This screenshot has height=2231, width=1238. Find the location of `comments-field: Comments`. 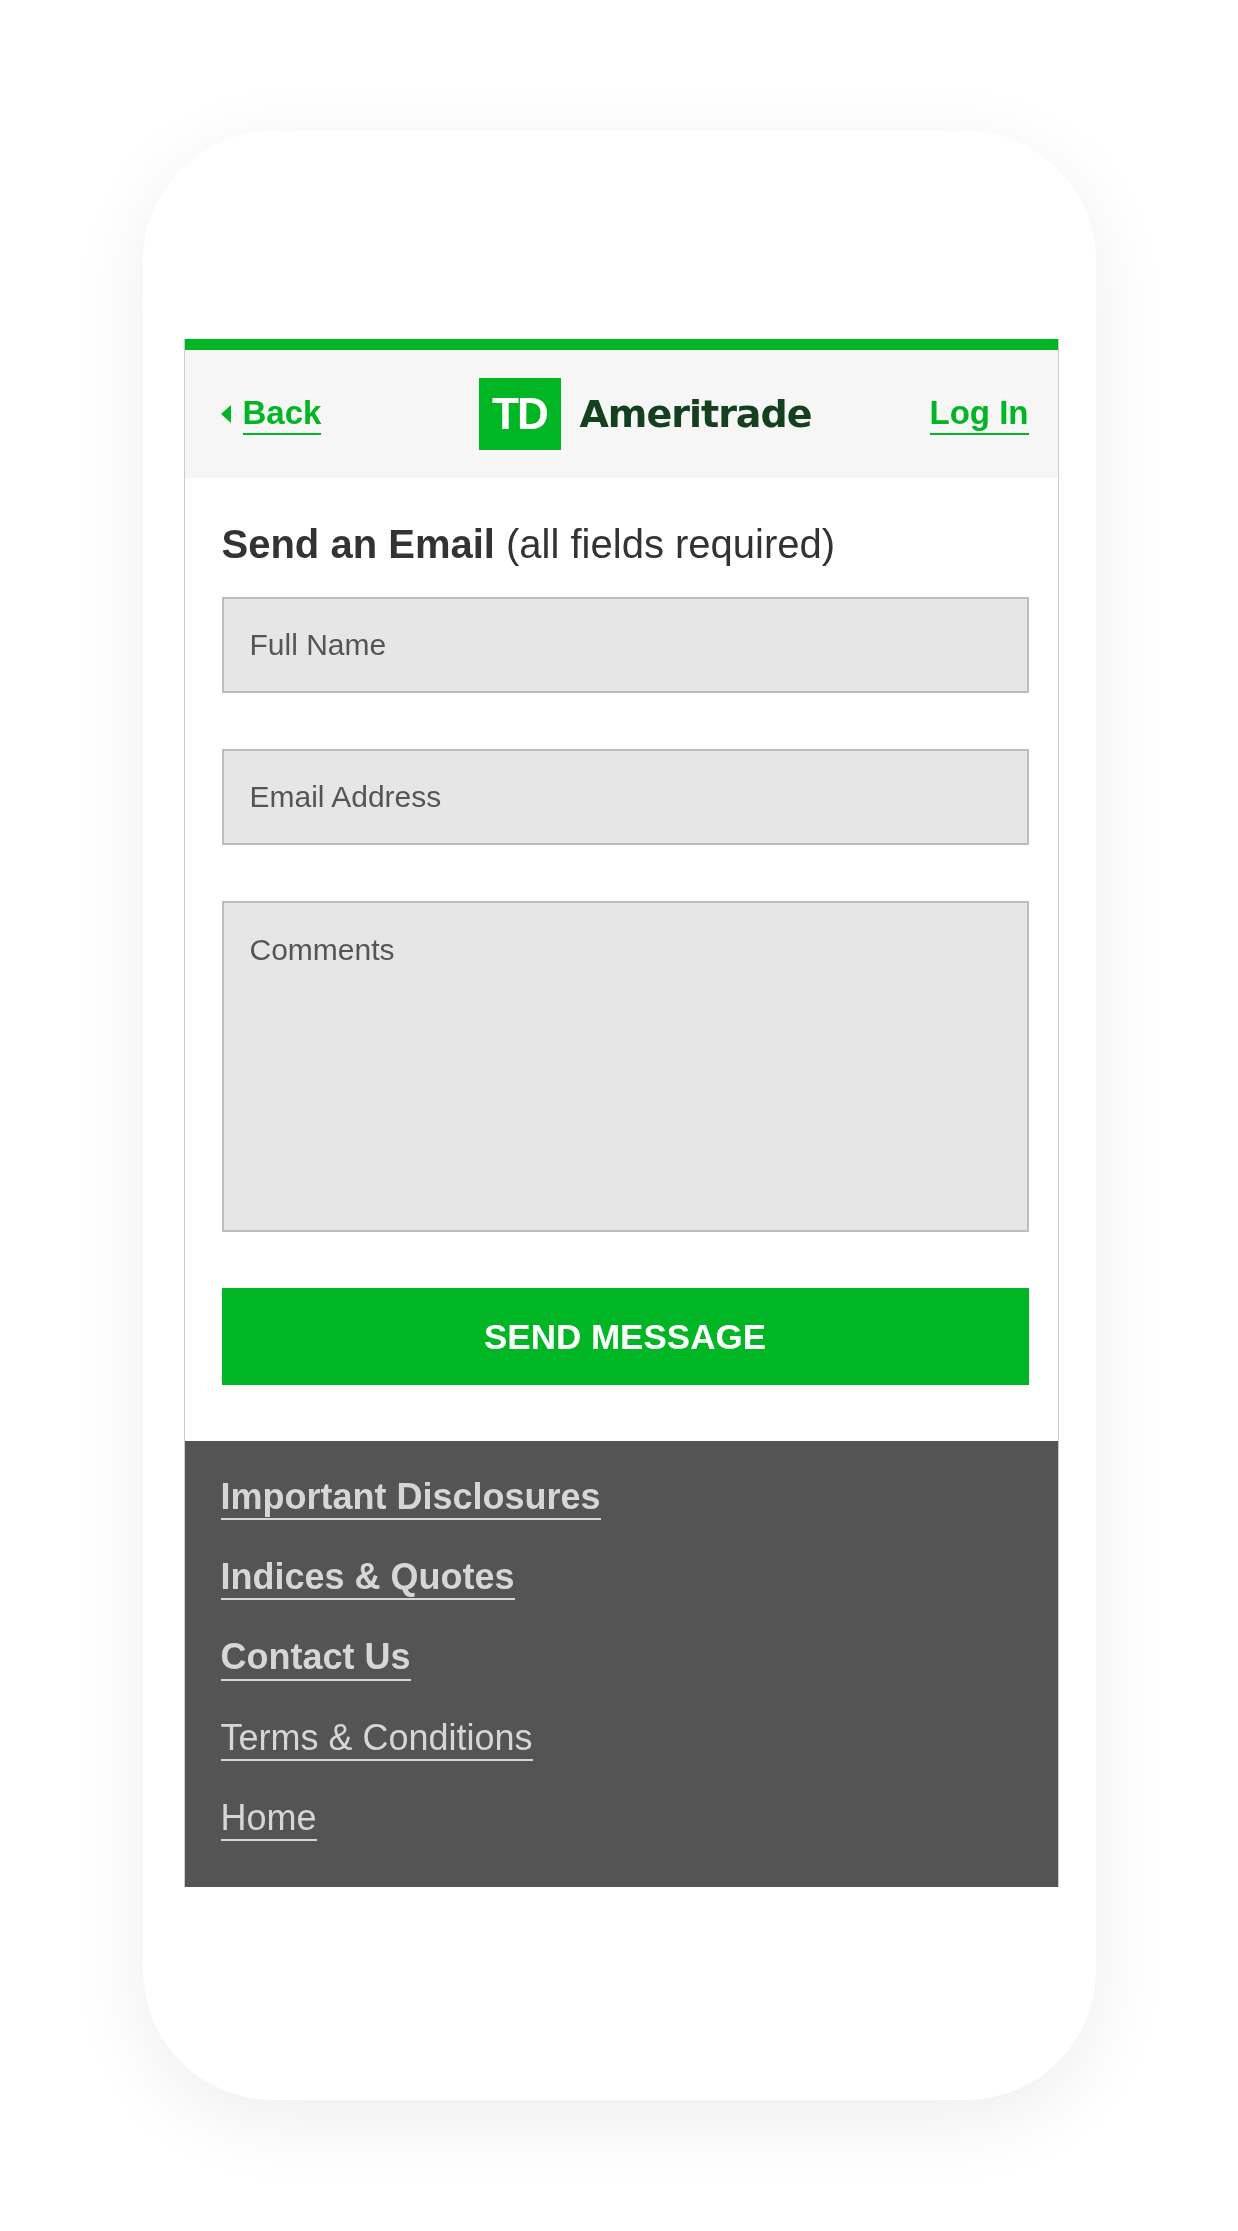

comments-field: Comments is located at coordinates (625, 1066).